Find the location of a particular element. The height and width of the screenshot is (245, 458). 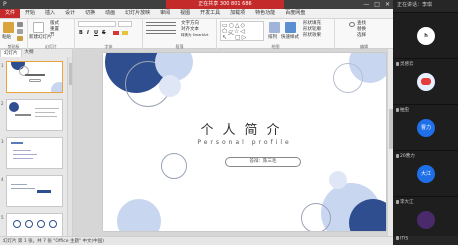

tab-slides: 幻灯片 is located at coordinates (11, 53).